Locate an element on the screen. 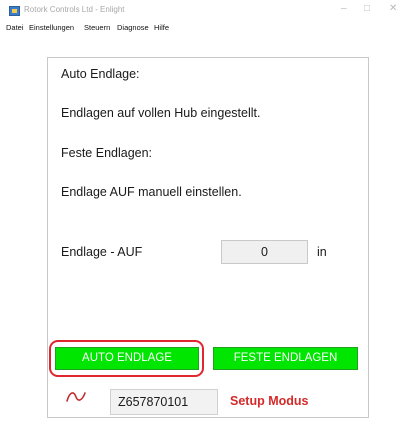 This screenshot has height=423, width=406. close-button: ✕ is located at coordinates (393, 9).